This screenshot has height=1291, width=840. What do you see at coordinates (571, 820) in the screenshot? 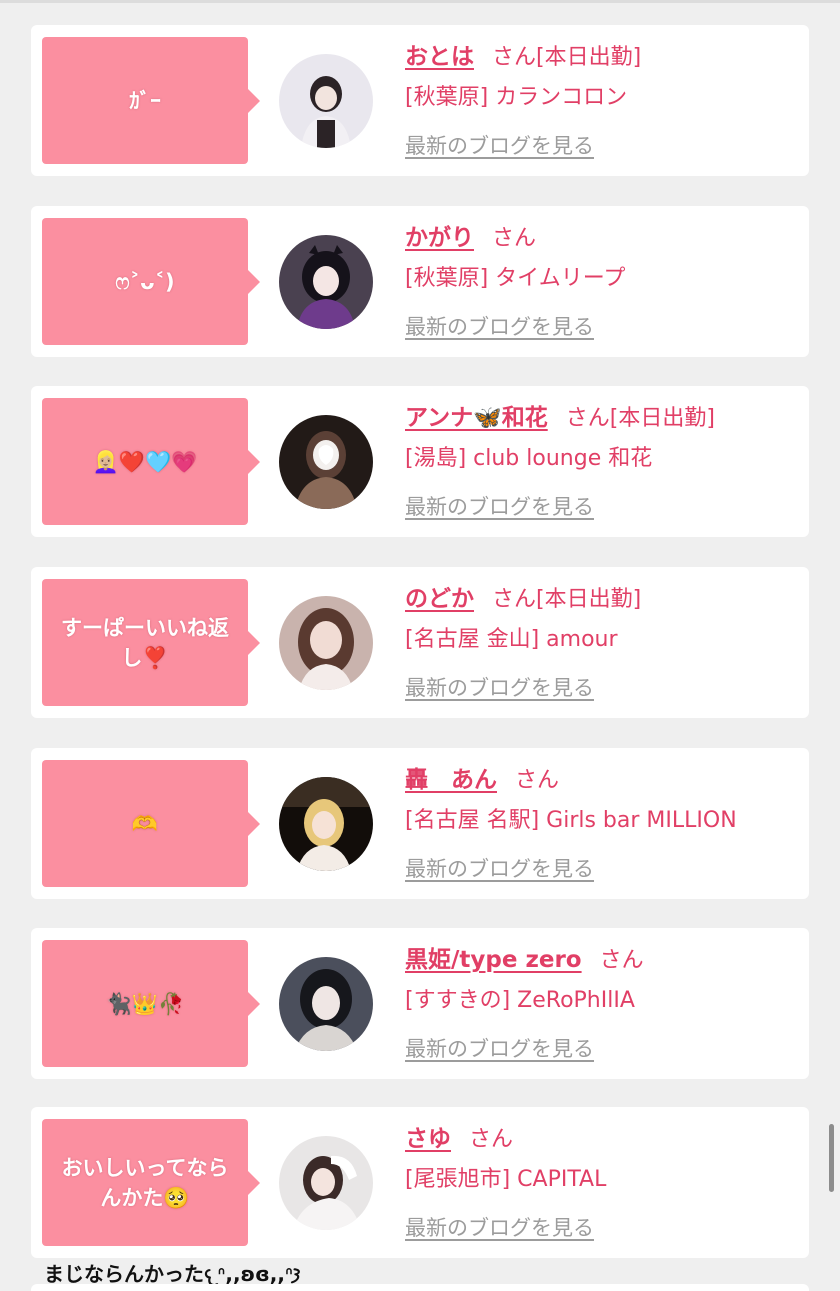
I see `shop-label: [名古屋 名駅] Girls bar MILLION` at bounding box center [571, 820].